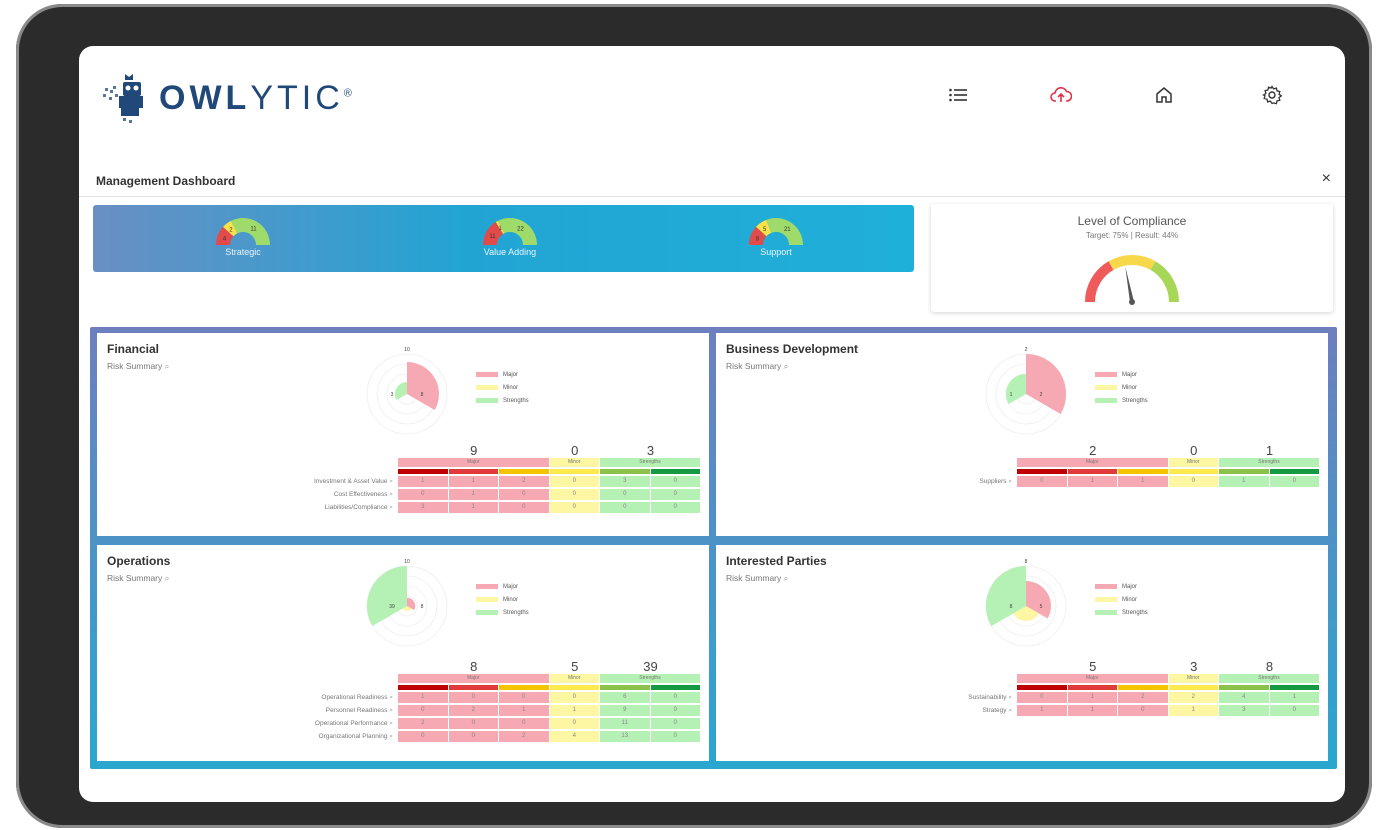  Describe the element at coordinates (958, 95) in the screenshot. I see `list-icon` at that location.